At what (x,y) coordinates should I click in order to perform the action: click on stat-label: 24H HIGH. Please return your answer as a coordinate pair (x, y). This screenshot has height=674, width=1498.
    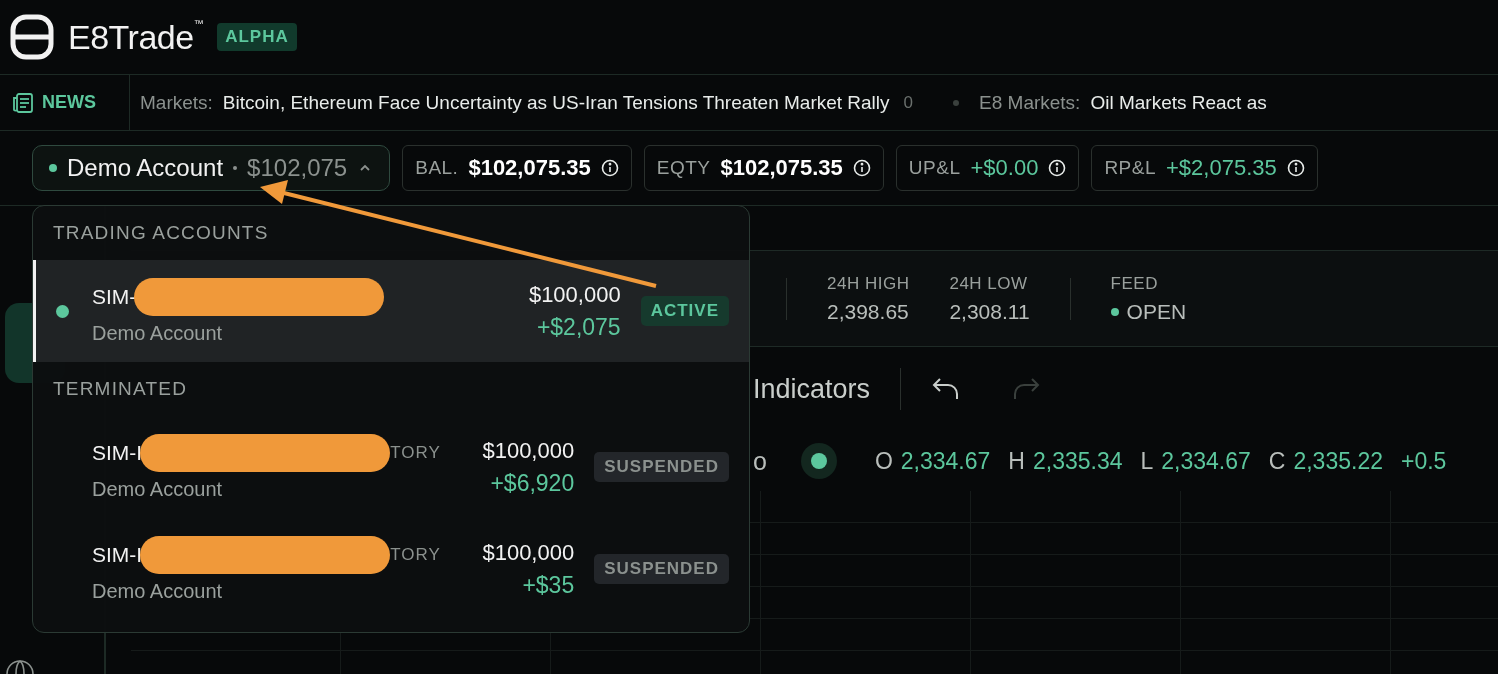
    Looking at the image, I should click on (868, 283).